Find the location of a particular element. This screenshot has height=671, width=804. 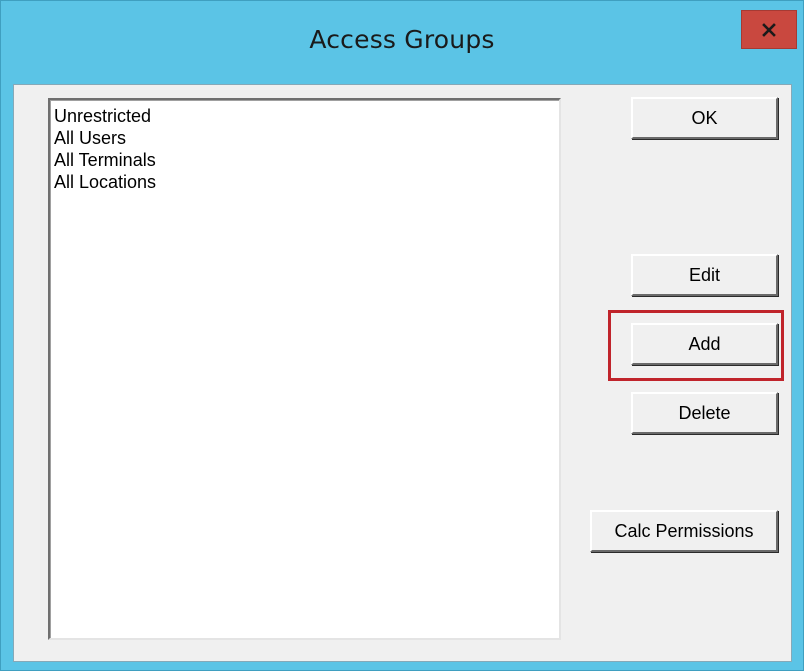

add-button: Add is located at coordinates (704, 344).